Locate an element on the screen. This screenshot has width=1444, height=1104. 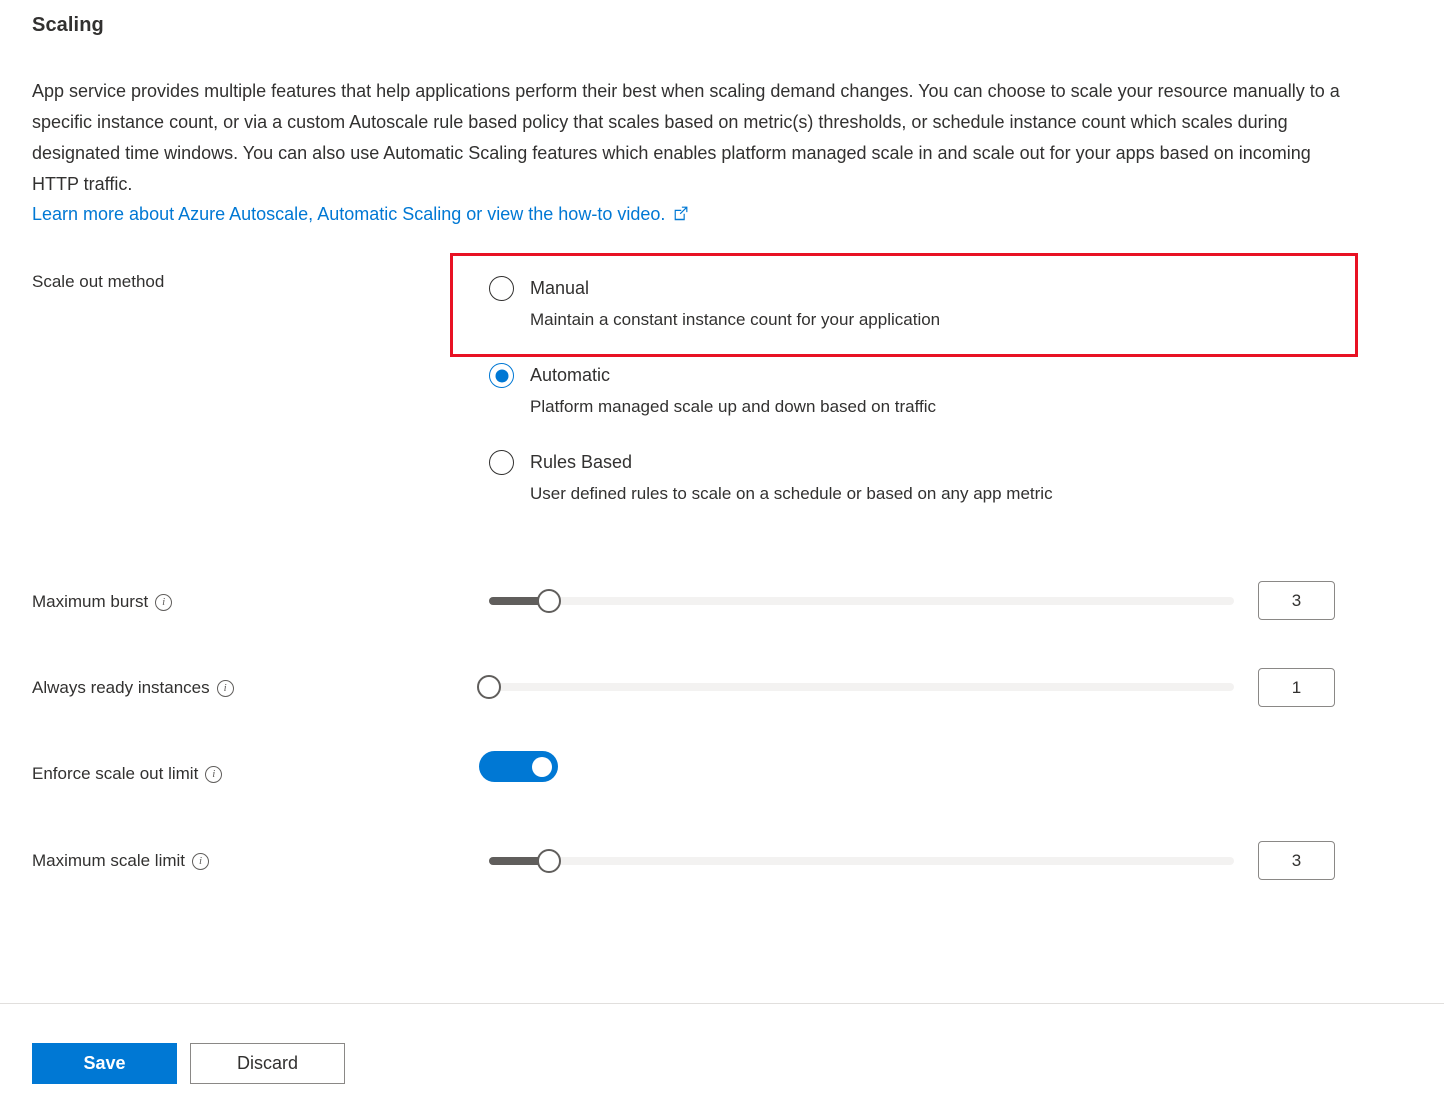
maximum-scale-limit-slider is located at coordinates (861, 861).